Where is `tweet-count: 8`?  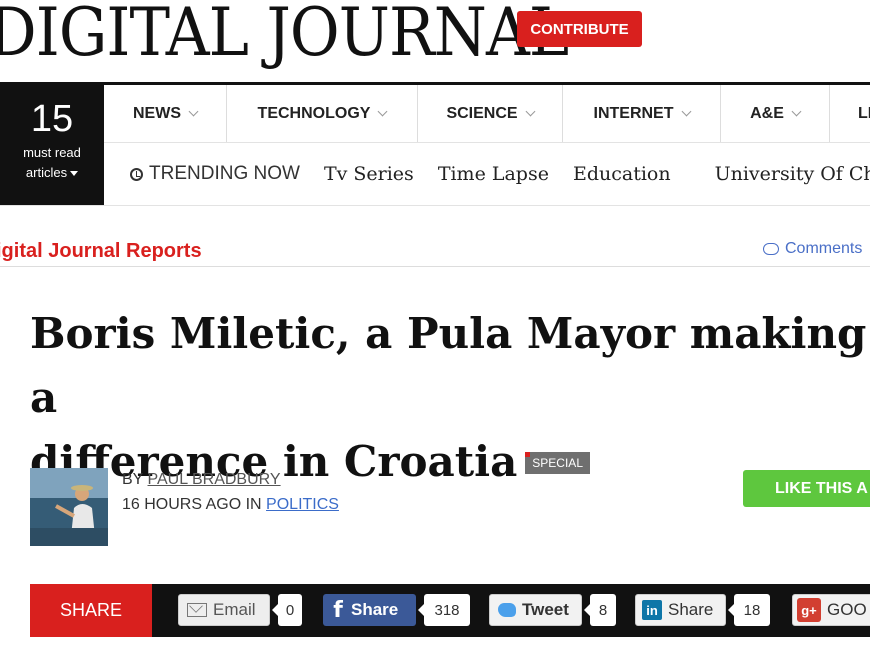 tweet-count: 8 is located at coordinates (600, 610).